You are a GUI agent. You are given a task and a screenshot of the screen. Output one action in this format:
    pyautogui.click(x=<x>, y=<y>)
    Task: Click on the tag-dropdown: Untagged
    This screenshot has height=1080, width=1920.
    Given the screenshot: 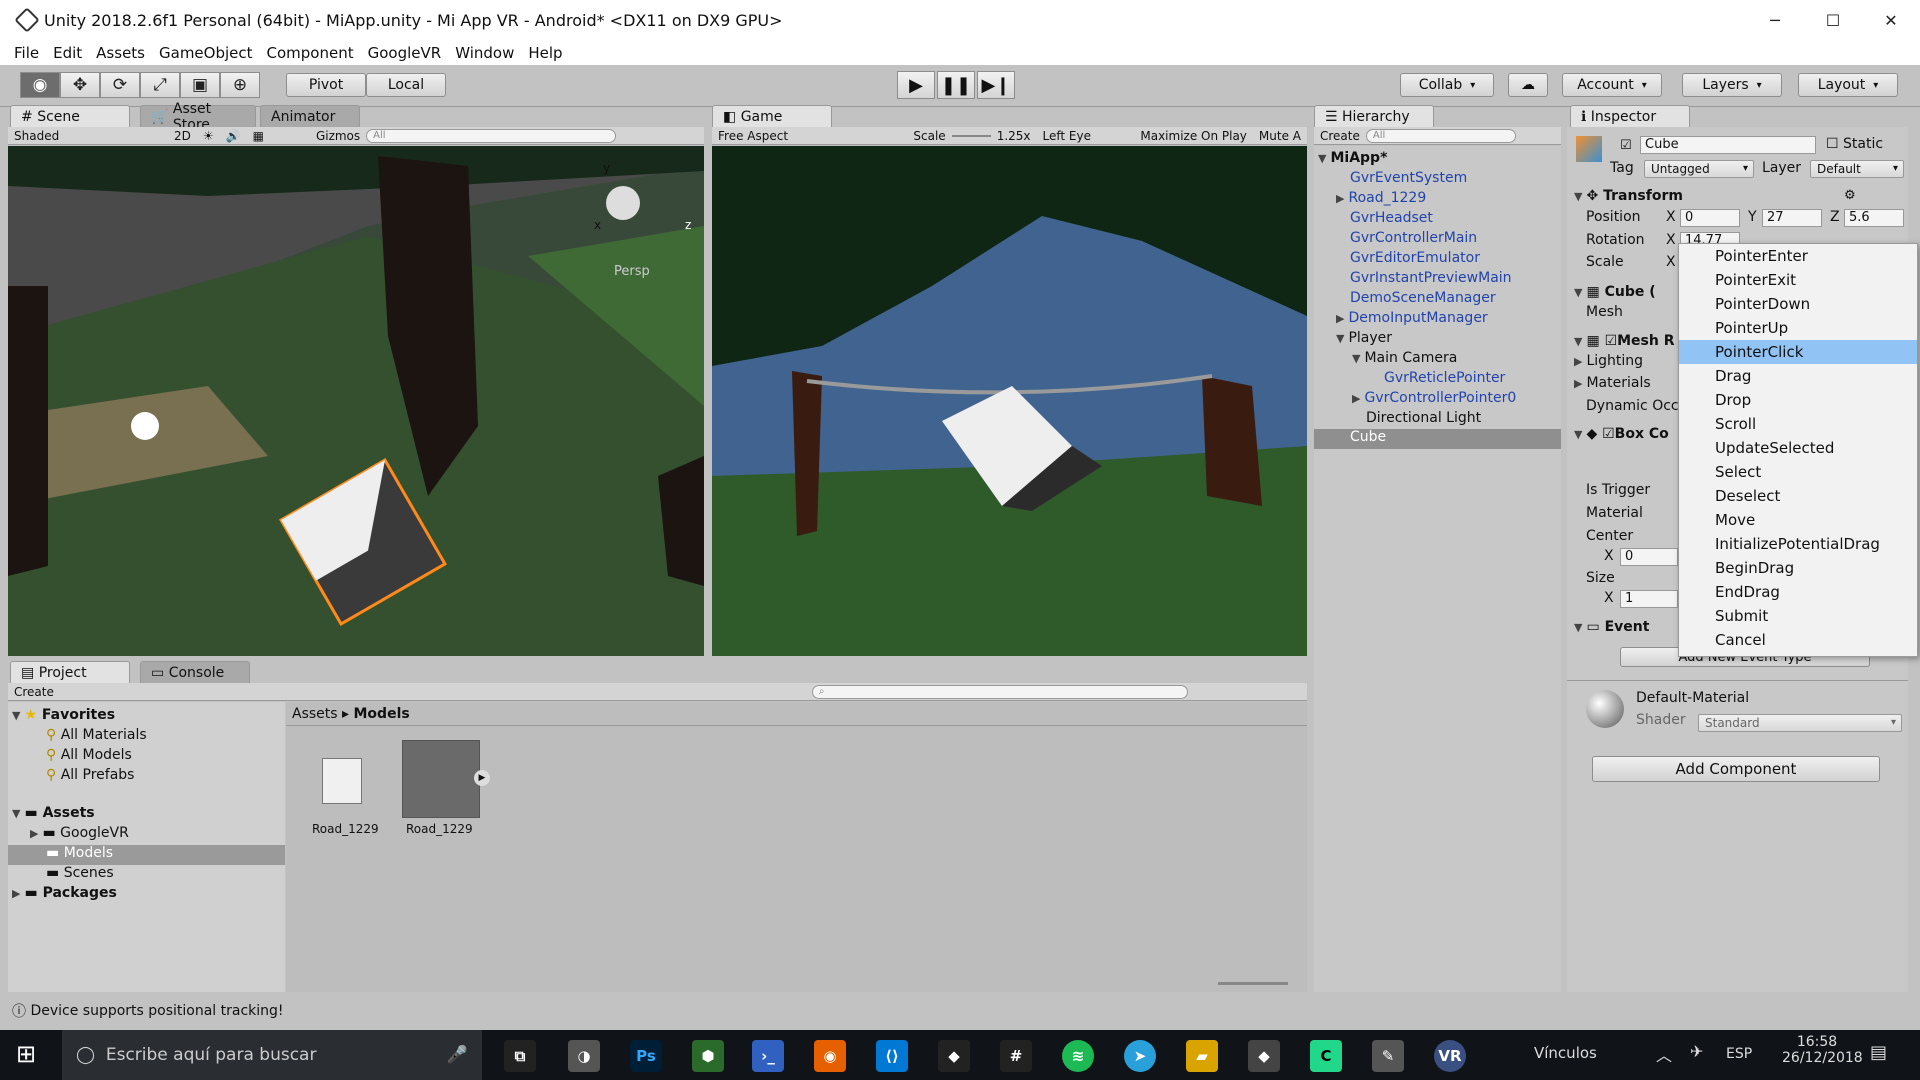 What is the action you would take?
    pyautogui.click(x=1699, y=169)
    